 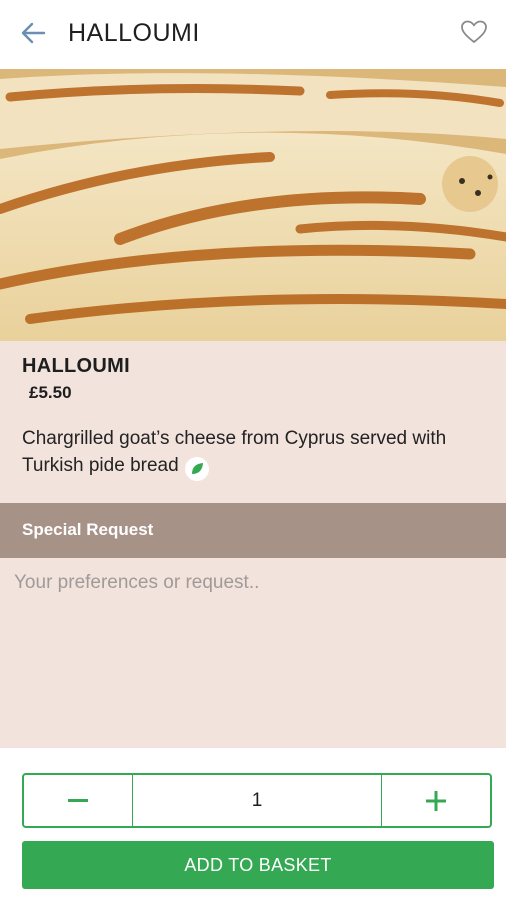 What do you see at coordinates (134, 33) in the screenshot?
I see `page-title: HALLOUMI` at bounding box center [134, 33].